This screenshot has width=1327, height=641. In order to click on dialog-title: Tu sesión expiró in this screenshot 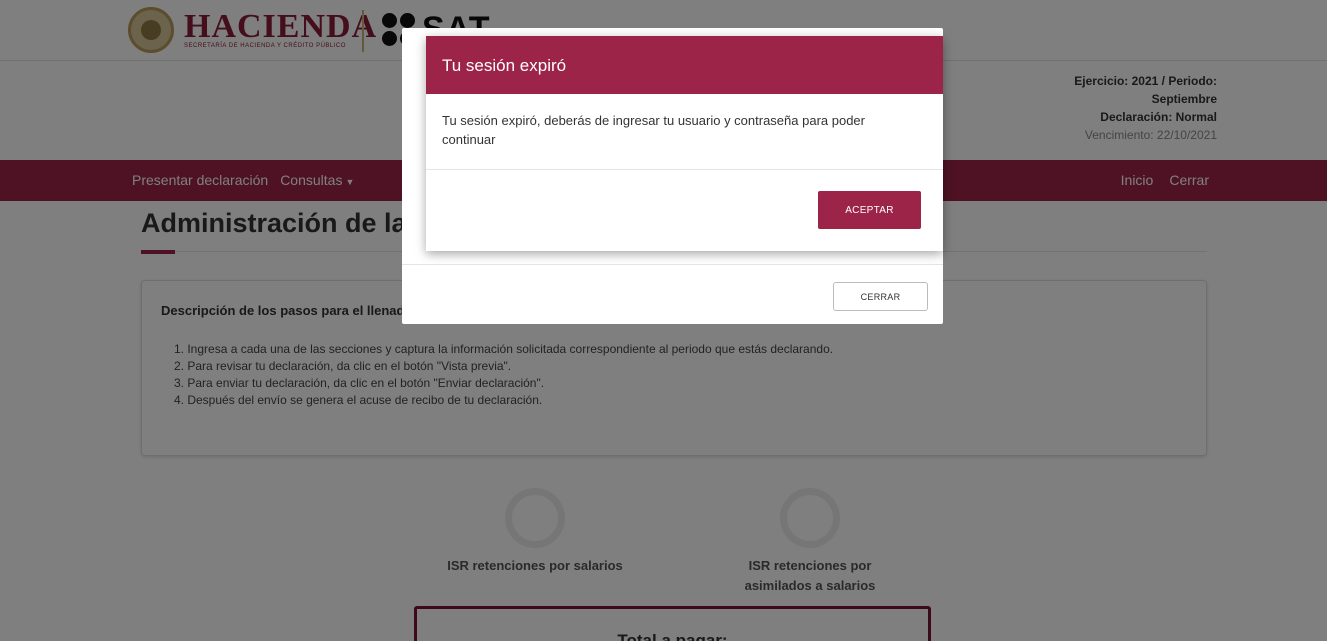, I will do `click(504, 65)`.